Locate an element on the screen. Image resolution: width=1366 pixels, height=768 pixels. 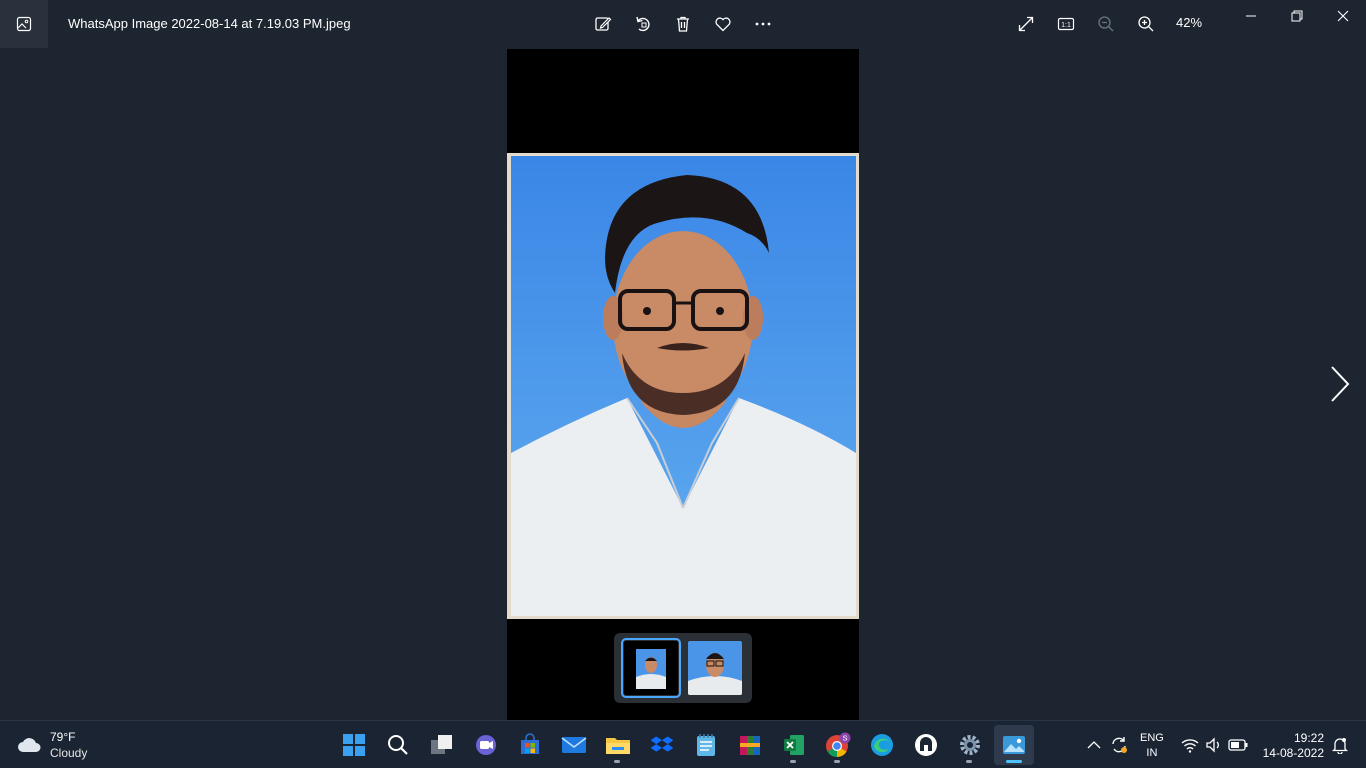
chrome-icon: S is located at coordinates (838, 744).